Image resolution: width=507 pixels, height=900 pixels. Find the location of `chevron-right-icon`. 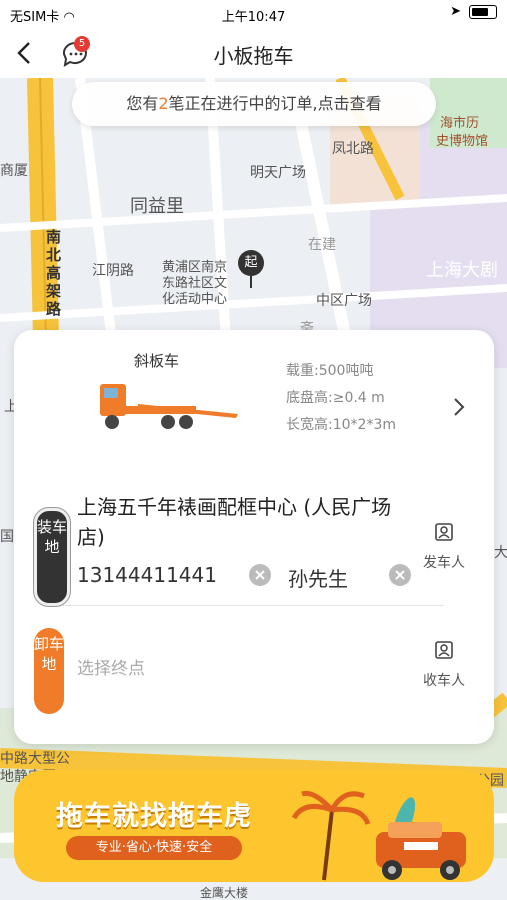

chevron-right-icon is located at coordinates (459, 407).